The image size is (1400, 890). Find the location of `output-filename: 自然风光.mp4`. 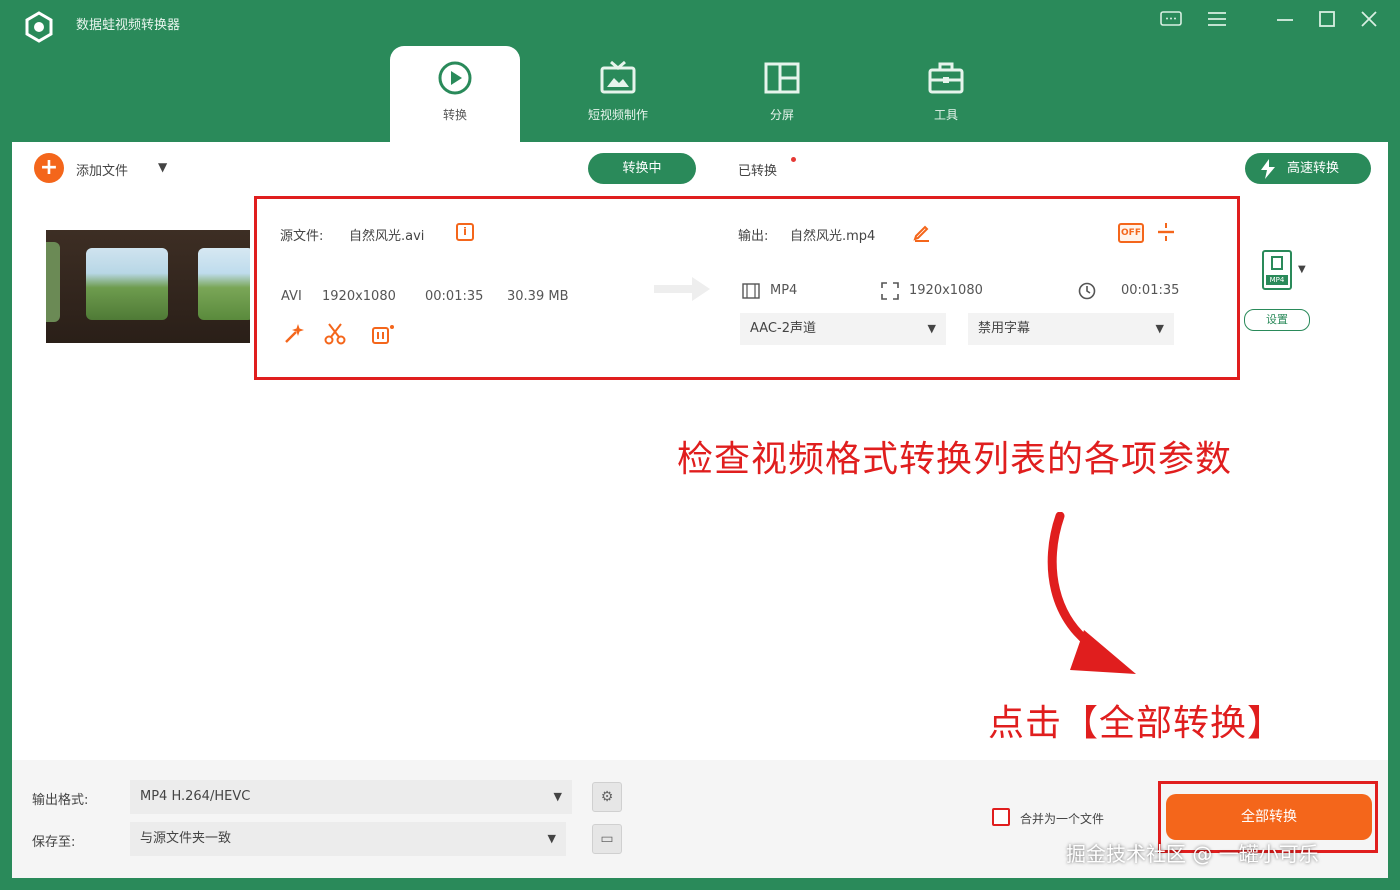

output-filename: 自然风光.mp4 is located at coordinates (833, 236).